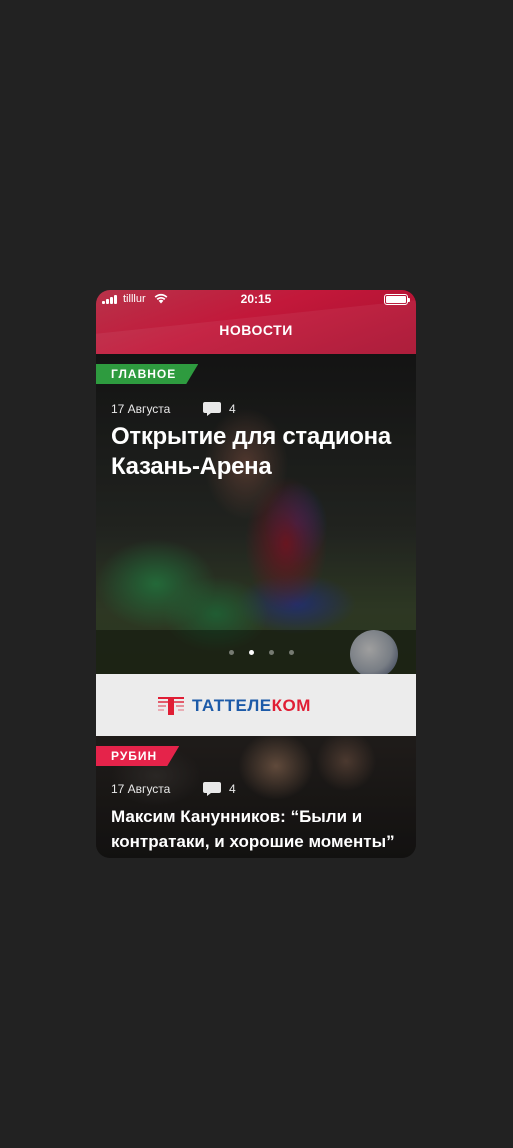  I want to click on carousel-dot-active, so click(251, 652).